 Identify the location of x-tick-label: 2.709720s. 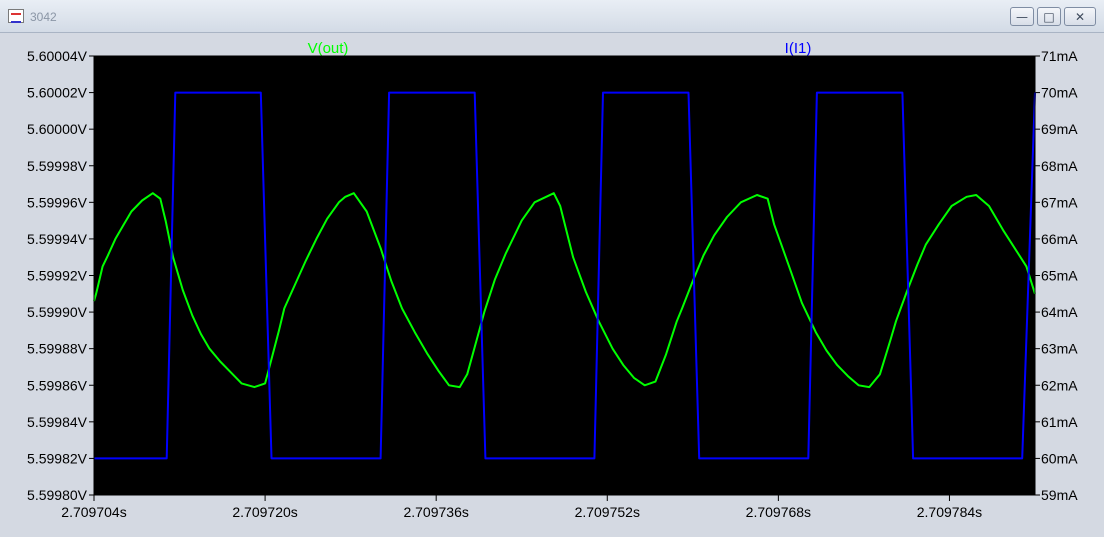
(264, 512).